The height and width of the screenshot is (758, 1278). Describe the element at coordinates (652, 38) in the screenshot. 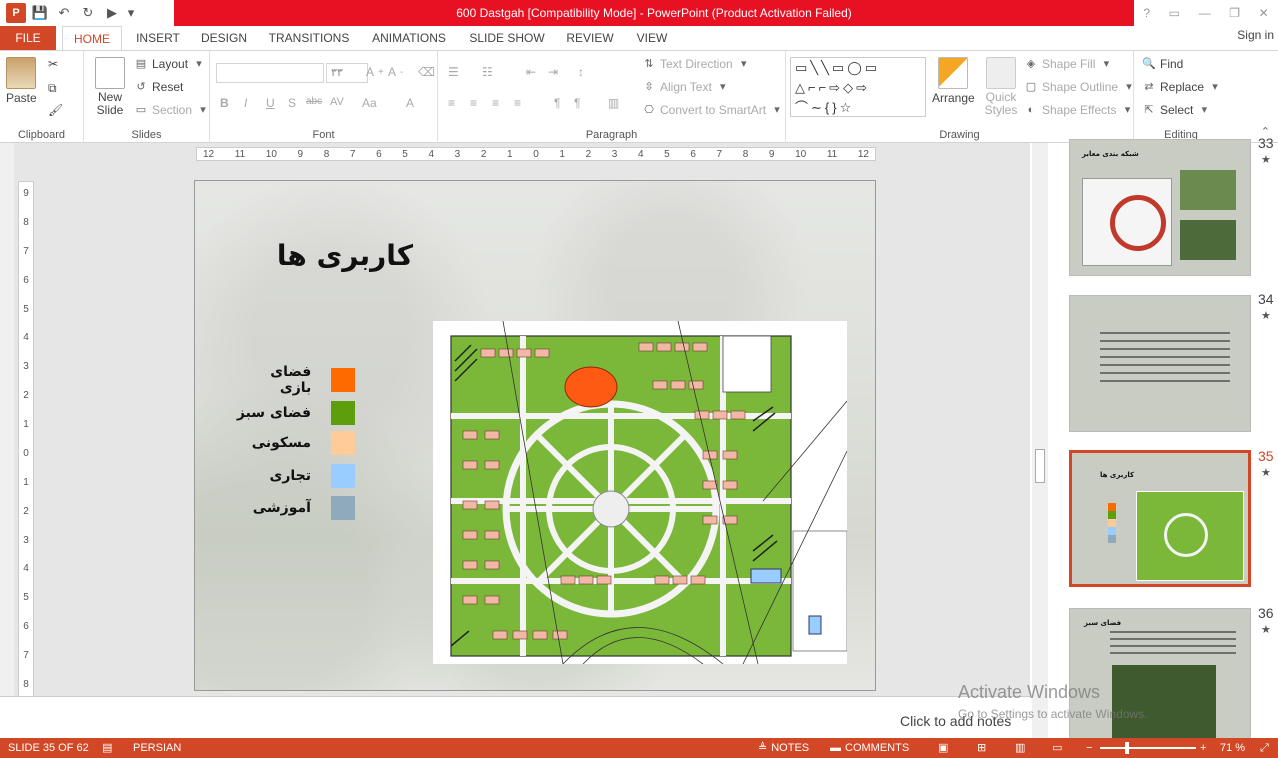

I see `tab-view: VIEW` at that location.